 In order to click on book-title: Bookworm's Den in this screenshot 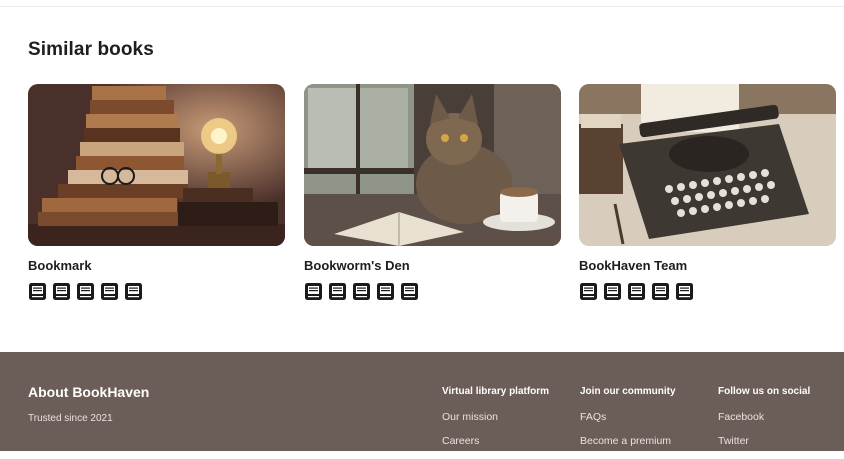, I will do `click(432, 265)`.